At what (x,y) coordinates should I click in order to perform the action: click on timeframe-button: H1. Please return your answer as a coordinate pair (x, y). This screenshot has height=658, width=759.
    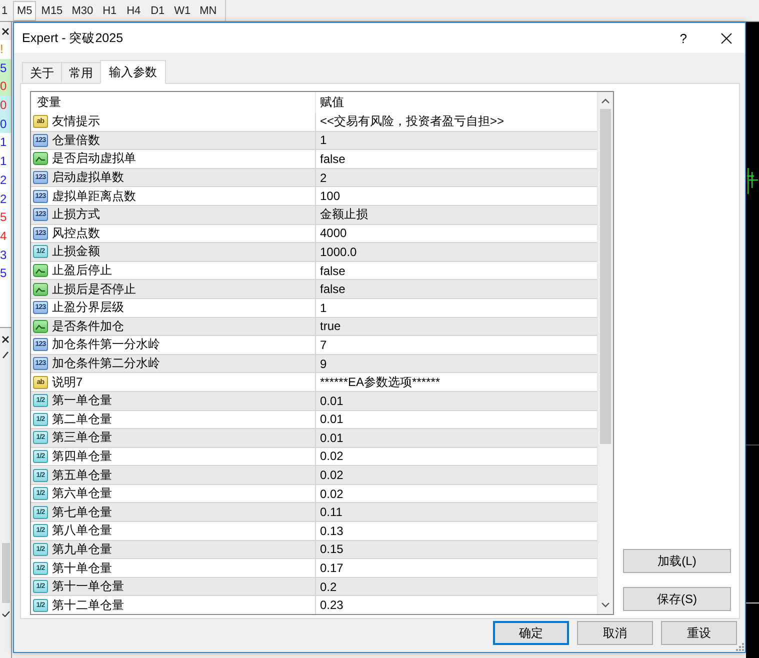
    Looking at the image, I should click on (110, 10).